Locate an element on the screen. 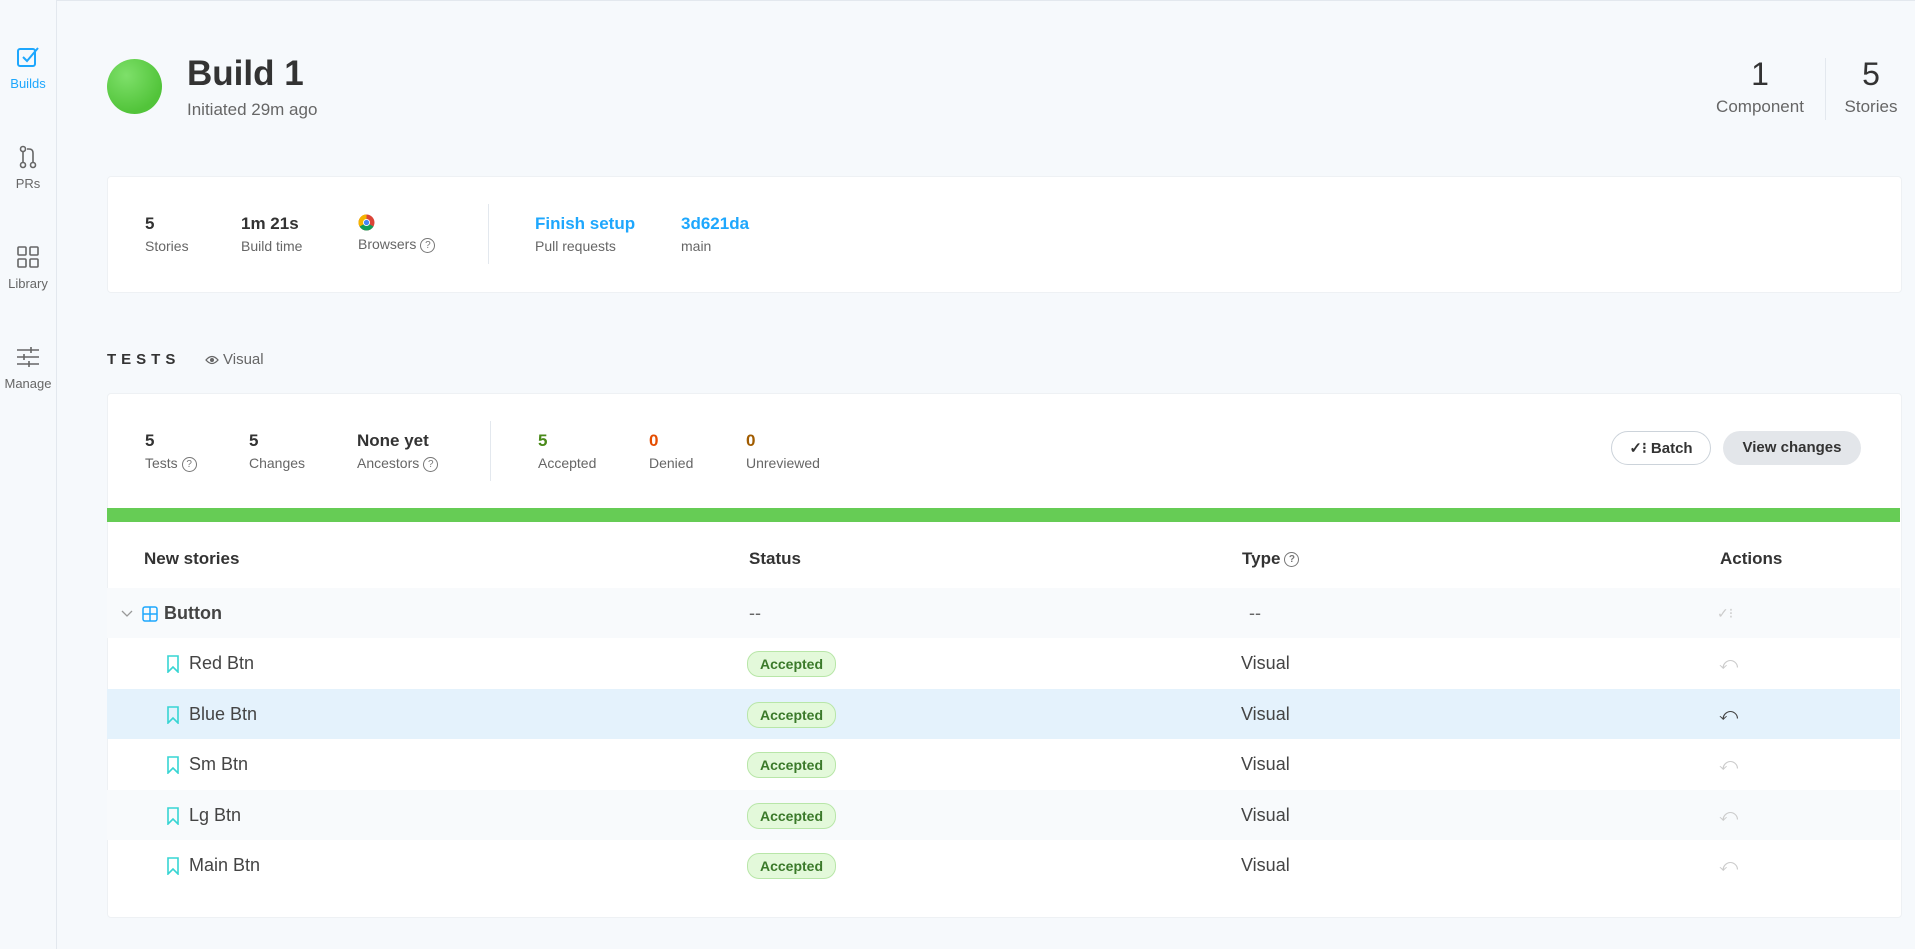 Image resolution: width=1915 pixels, height=949 pixels. changes-stat-label: Changes is located at coordinates (277, 463).